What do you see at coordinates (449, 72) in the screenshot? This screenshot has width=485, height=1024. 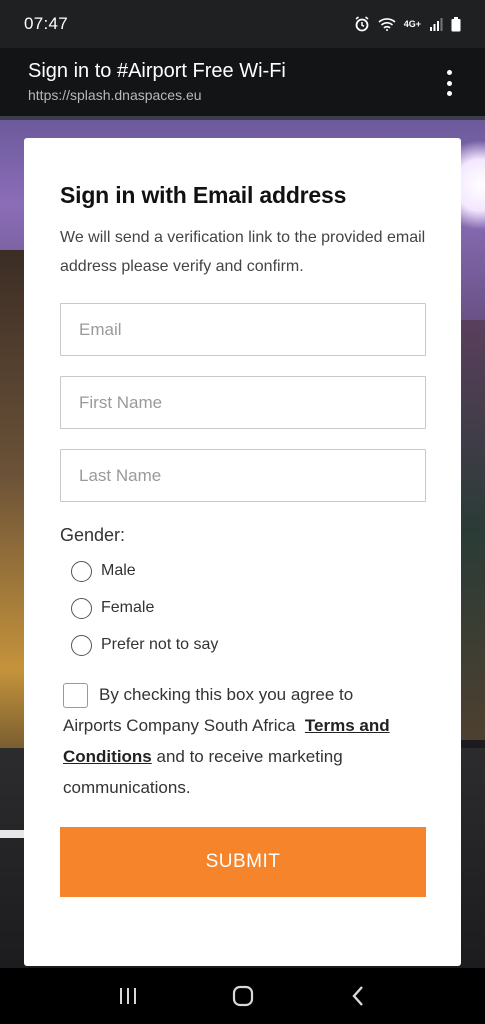 I see `more-vertical-icon` at bounding box center [449, 72].